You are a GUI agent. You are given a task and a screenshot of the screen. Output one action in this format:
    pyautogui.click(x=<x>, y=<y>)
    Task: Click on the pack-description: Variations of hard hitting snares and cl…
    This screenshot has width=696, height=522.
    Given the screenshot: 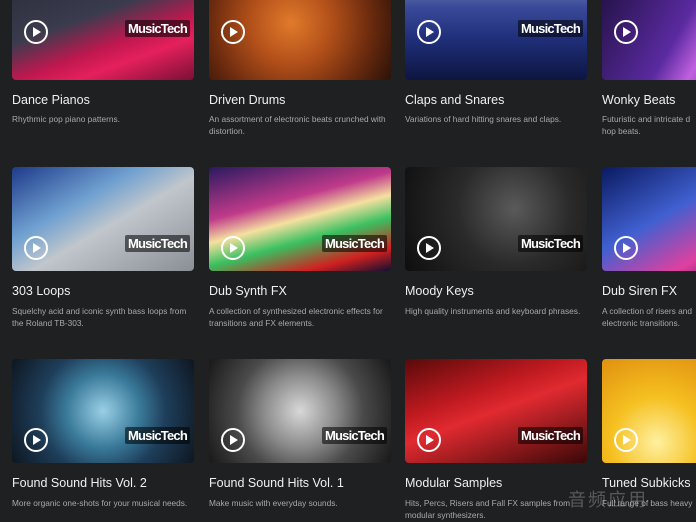 What is the action you would take?
    pyautogui.click(x=483, y=119)
    